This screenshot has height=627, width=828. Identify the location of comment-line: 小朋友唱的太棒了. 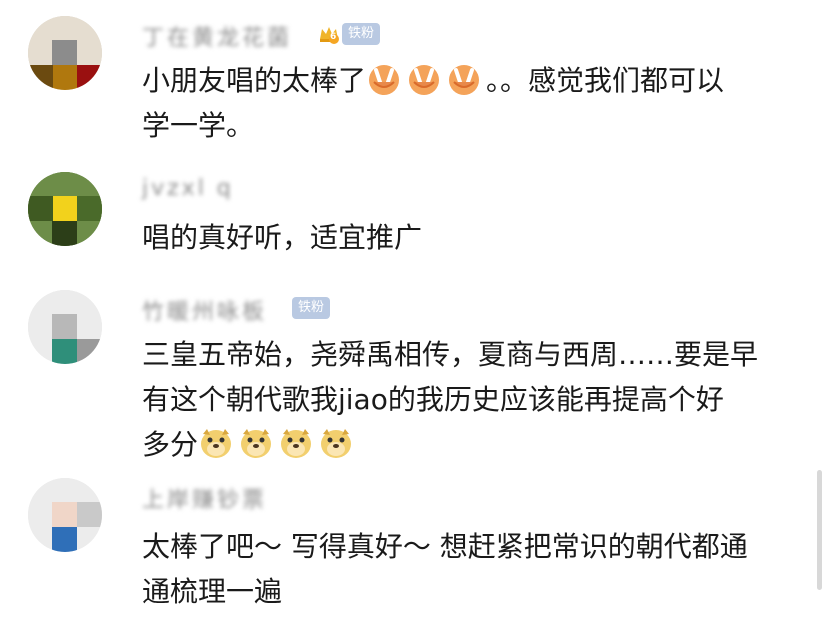
(254, 80).